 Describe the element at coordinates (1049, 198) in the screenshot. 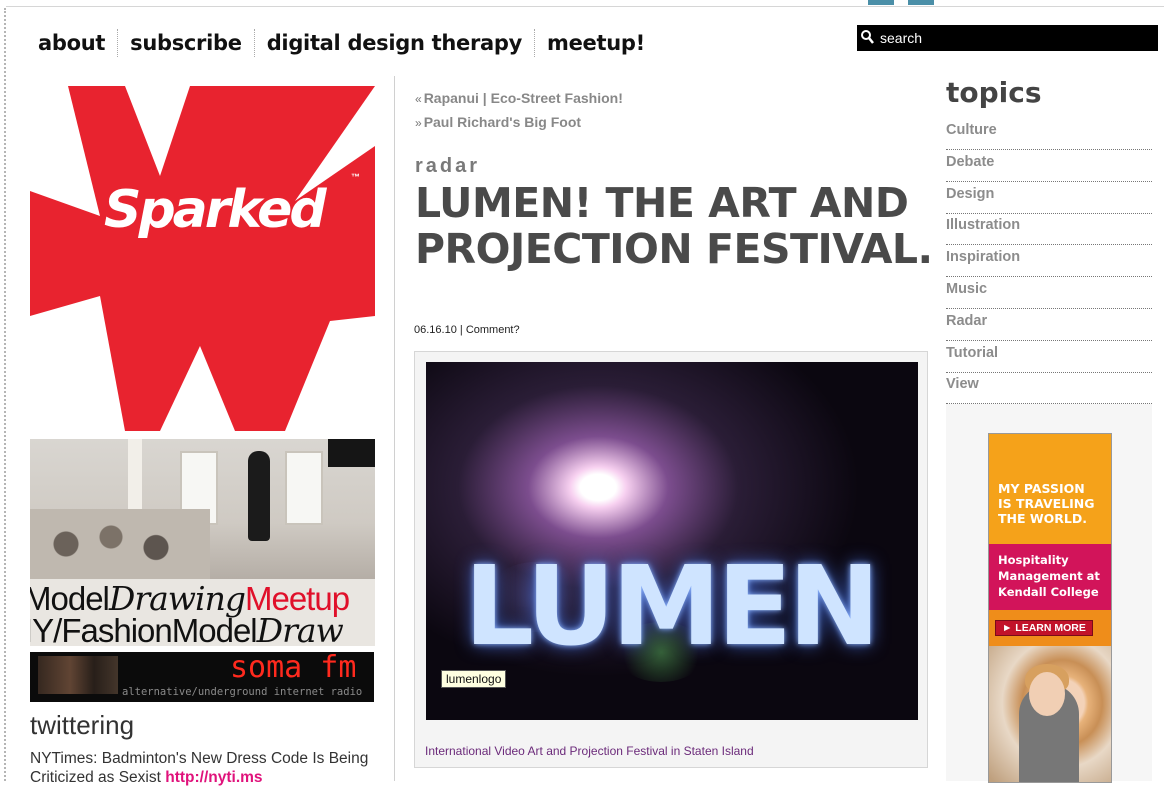

I see `topic-design: Design` at that location.